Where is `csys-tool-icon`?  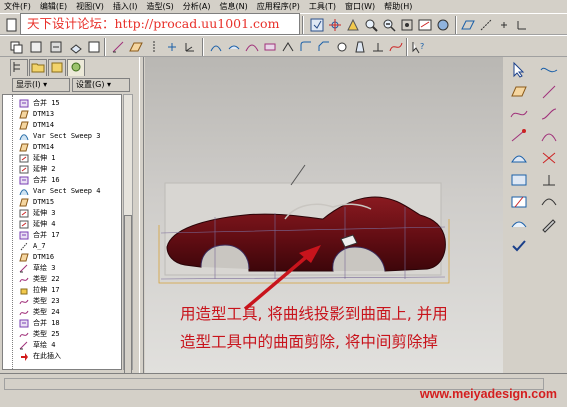 csys-tool-icon is located at coordinates (190, 47).